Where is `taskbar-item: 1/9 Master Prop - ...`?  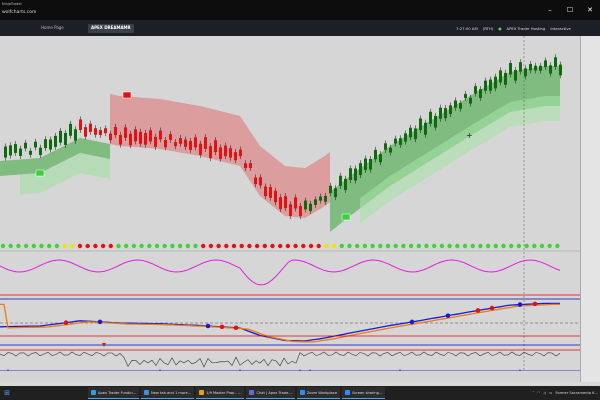 taskbar-item: 1/9 Master Prop - ... is located at coordinates (220, 393).